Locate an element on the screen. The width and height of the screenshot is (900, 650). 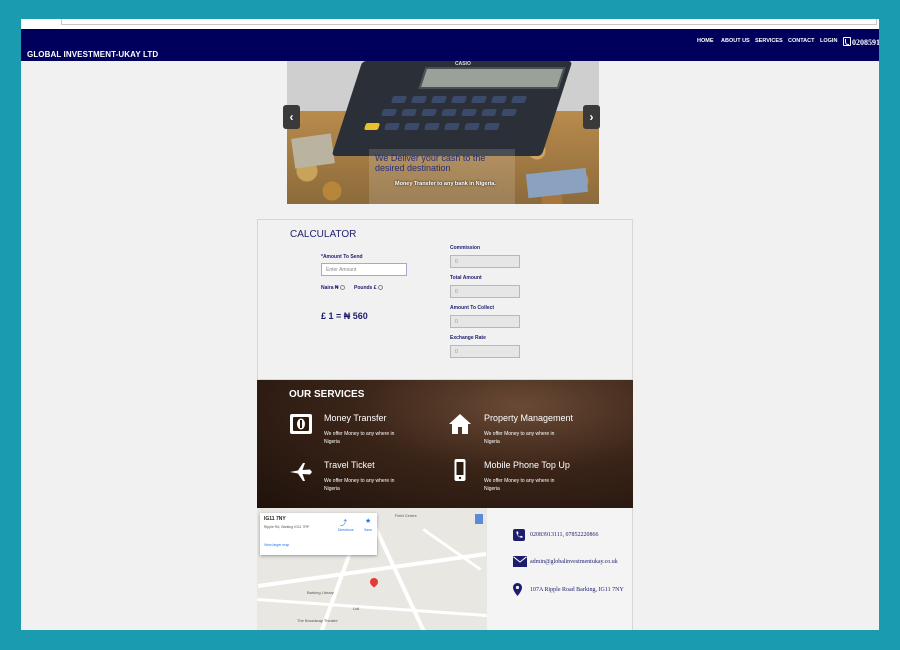
nav-phone-number: 02085913 is located at coordinates (865, 42).